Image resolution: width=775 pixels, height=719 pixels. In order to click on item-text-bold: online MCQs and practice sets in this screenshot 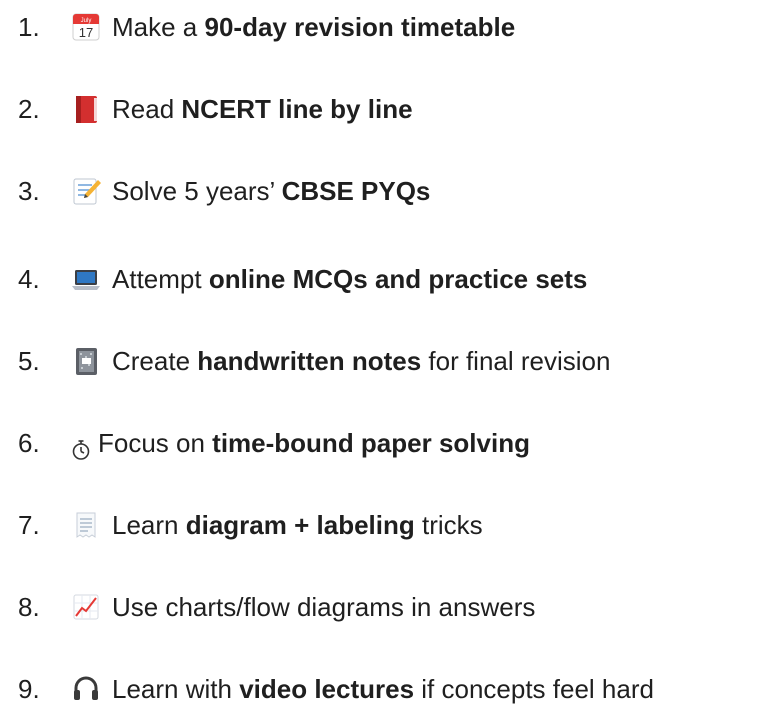, I will do `click(398, 279)`.